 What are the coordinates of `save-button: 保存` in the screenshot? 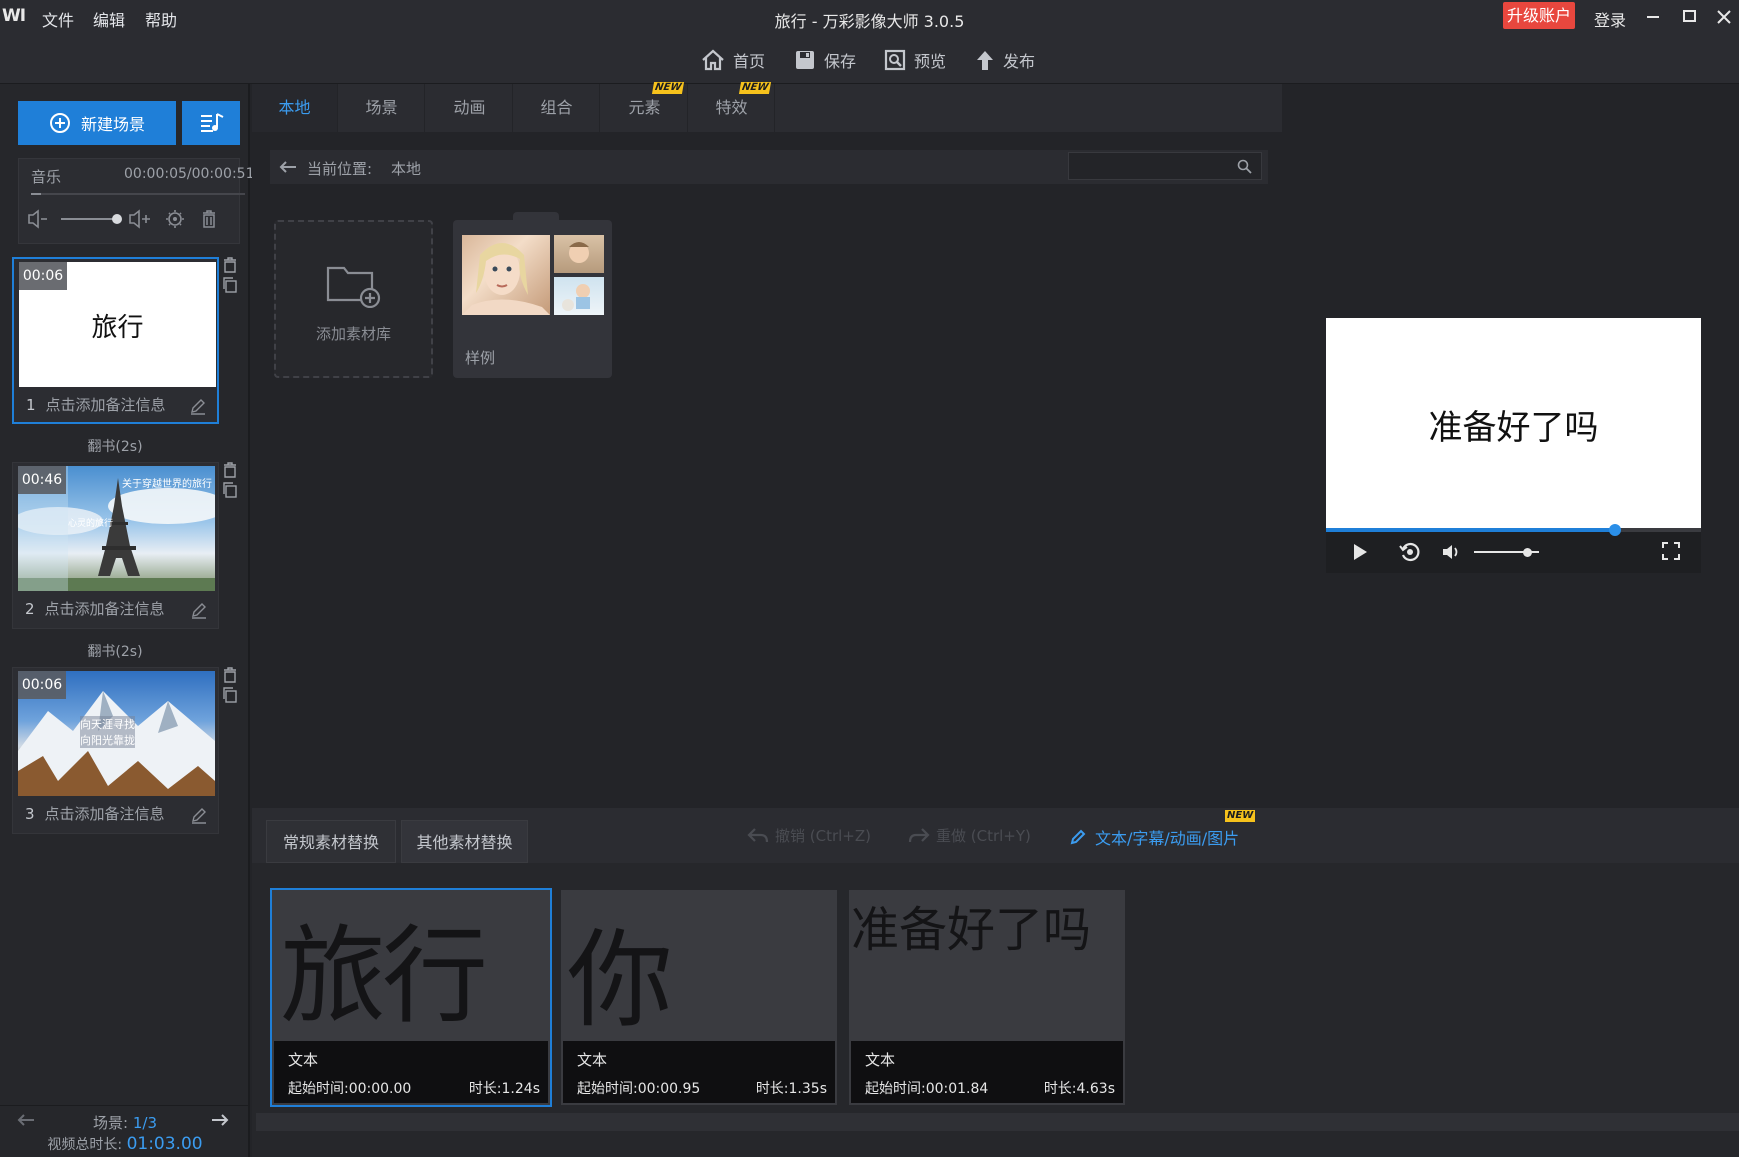 It's located at (825, 60).